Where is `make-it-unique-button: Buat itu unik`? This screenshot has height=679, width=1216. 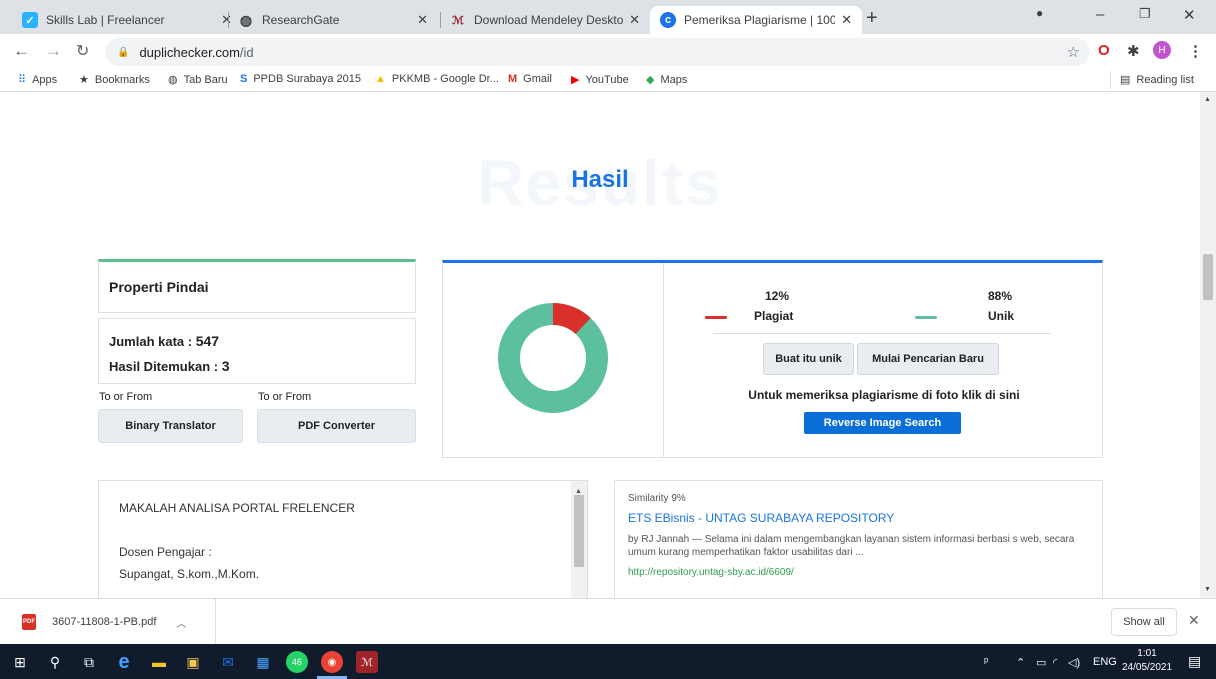 make-it-unique-button: Buat itu unik is located at coordinates (808, 359).